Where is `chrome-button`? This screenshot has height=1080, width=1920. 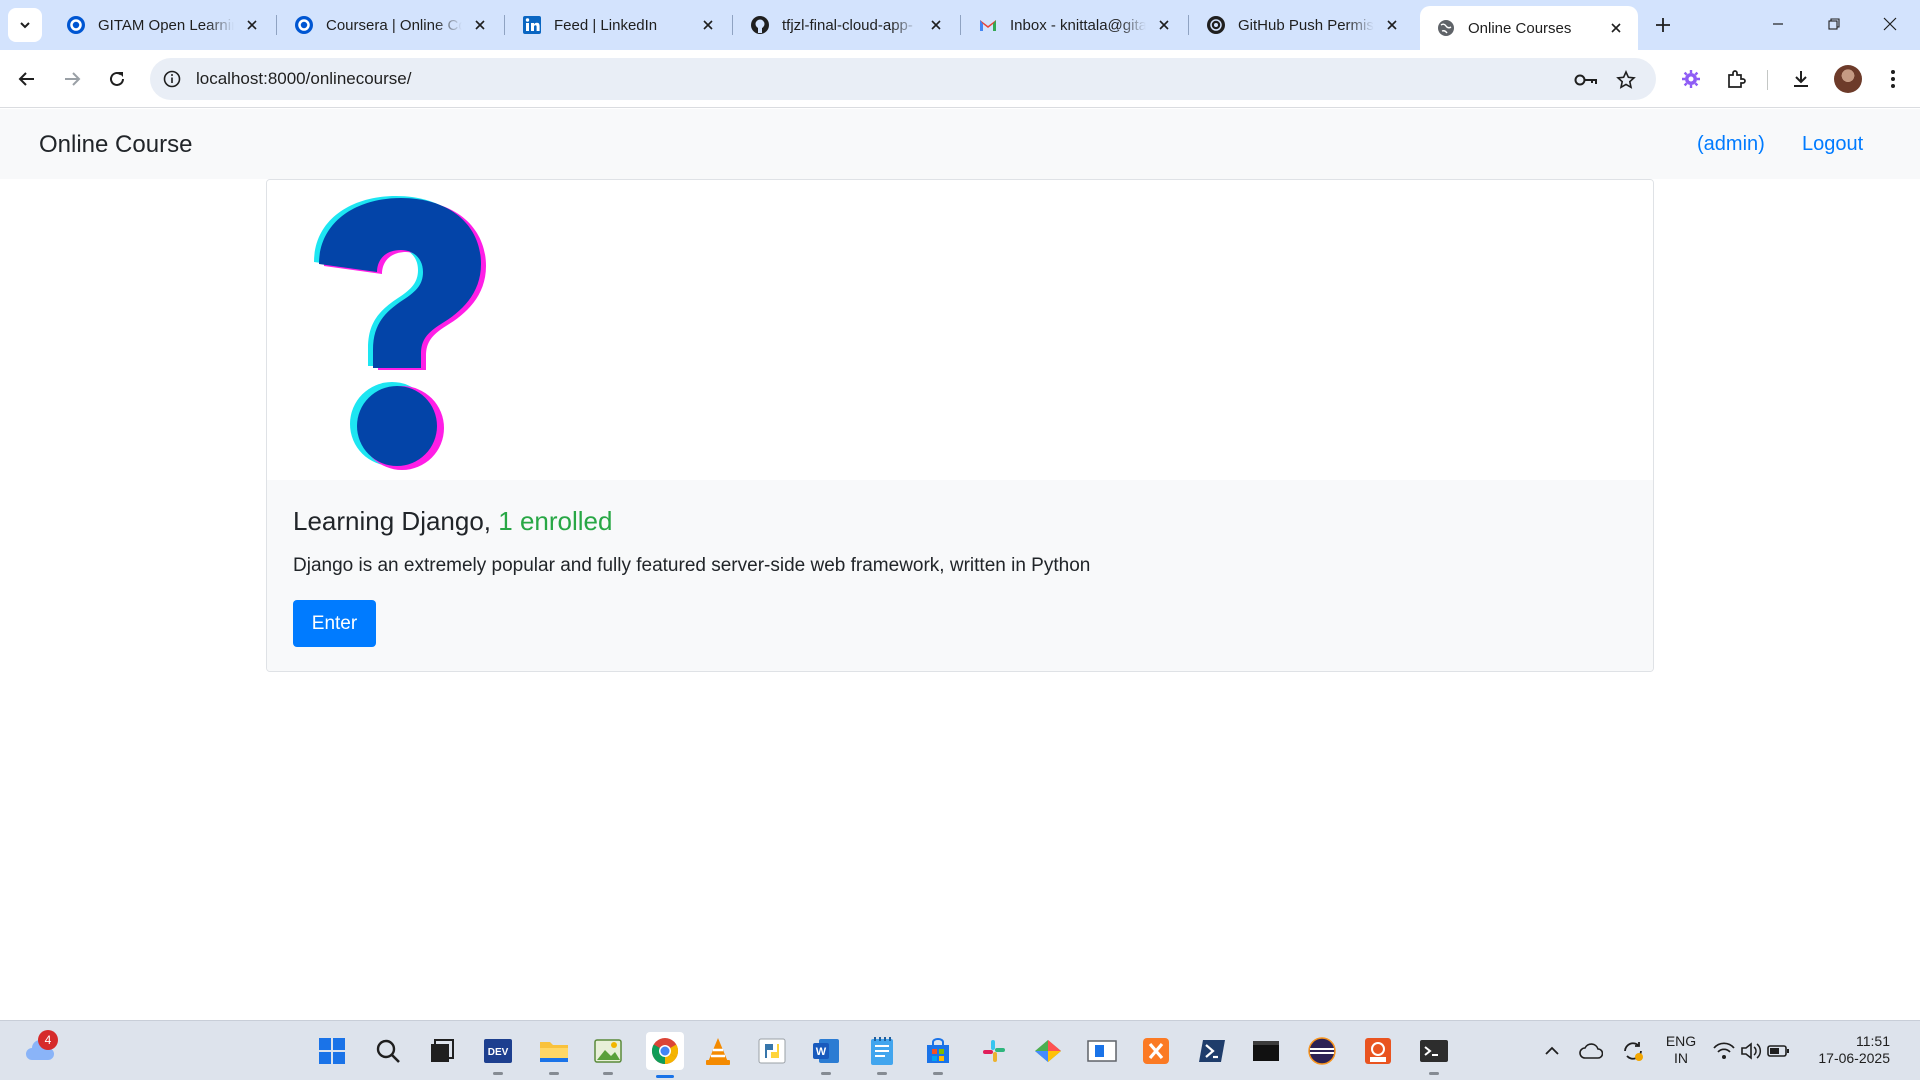 chrome-button is located at coordinates (665, 1055).